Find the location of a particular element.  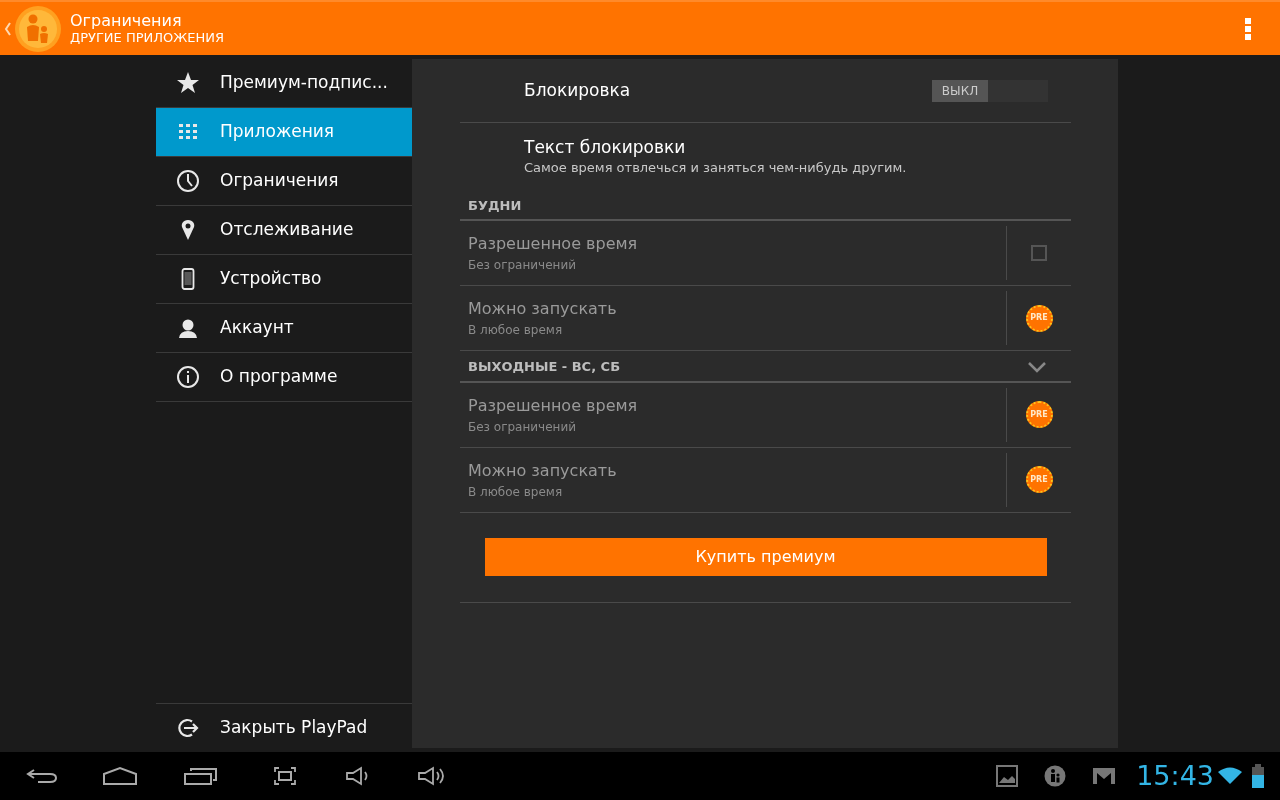

info-icon is located at coordinates (188, 377).